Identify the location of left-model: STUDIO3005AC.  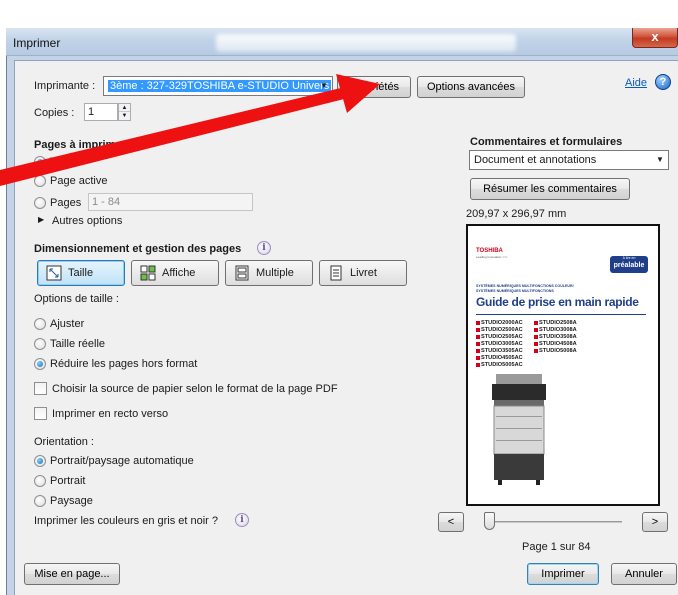
(499, 344).